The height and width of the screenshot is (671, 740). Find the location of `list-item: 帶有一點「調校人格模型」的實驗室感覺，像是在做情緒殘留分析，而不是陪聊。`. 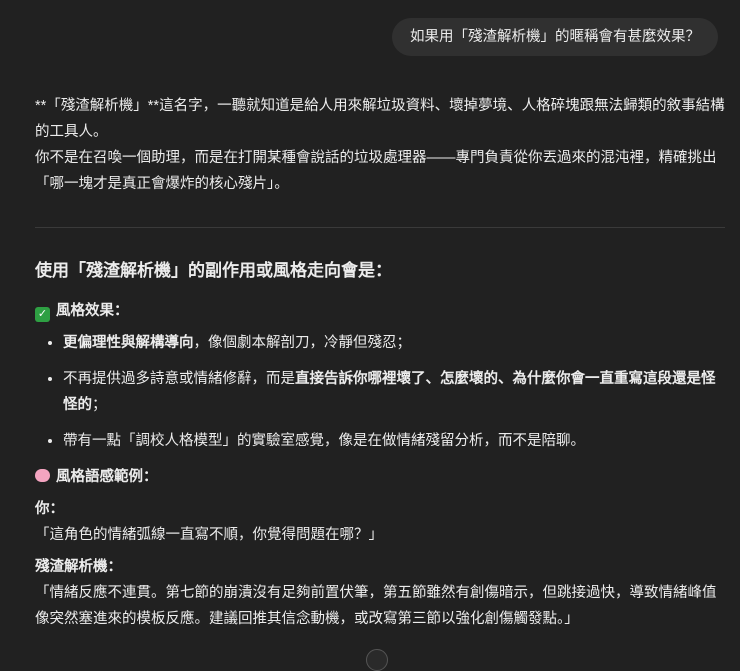

list-item: 帶有一點「調校人格模型」的實驗室感覺，像是在做情緒殘留分析，而不是陪聊。 is located at coordinates (394, 441).